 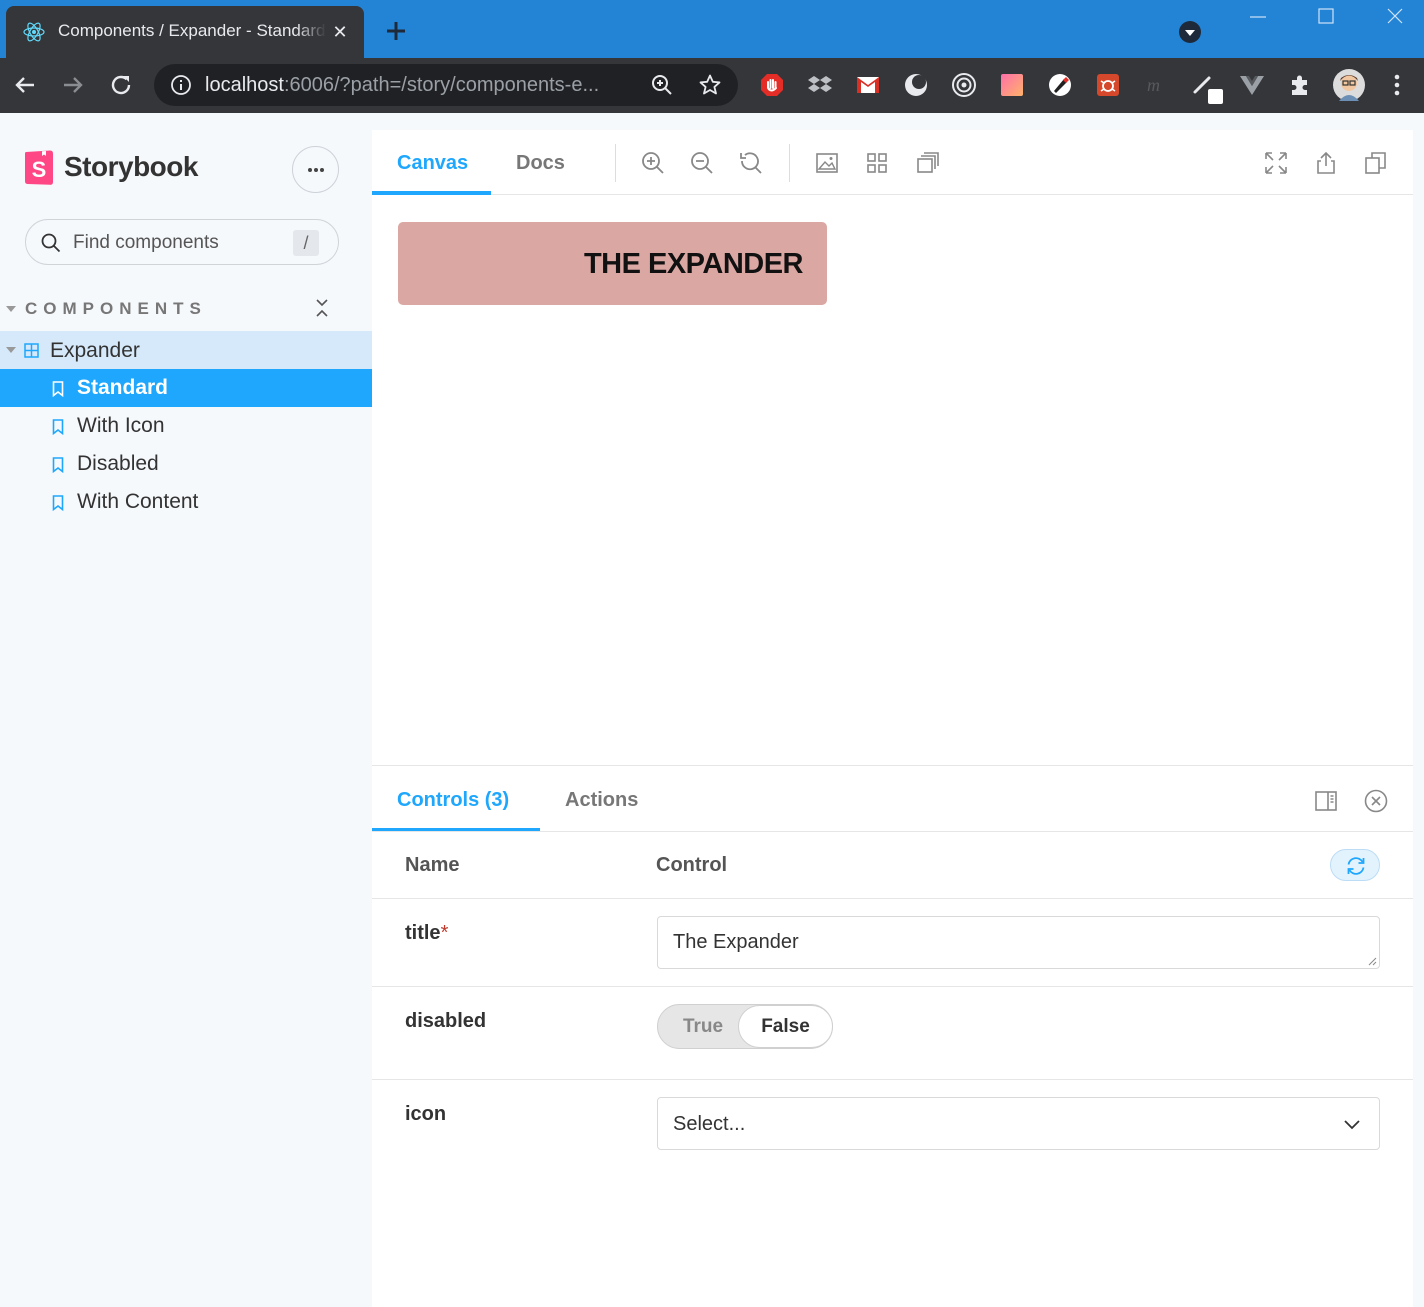 I want to click on svg-text: m, so click(x=1153, y=85).